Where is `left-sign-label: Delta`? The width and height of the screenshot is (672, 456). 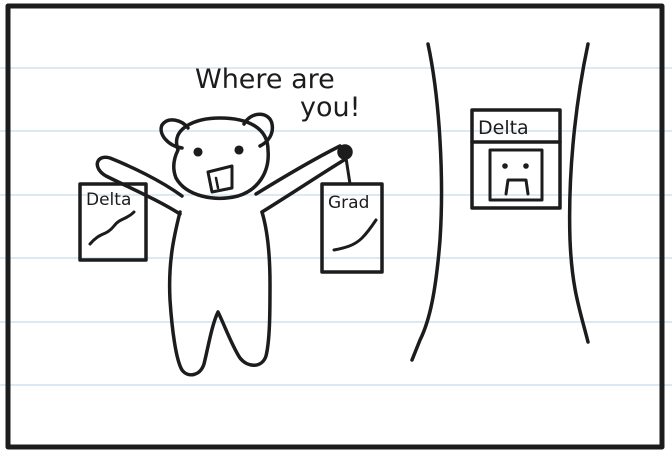
left-sign-label: Delta is located at coordinates (108, 200).